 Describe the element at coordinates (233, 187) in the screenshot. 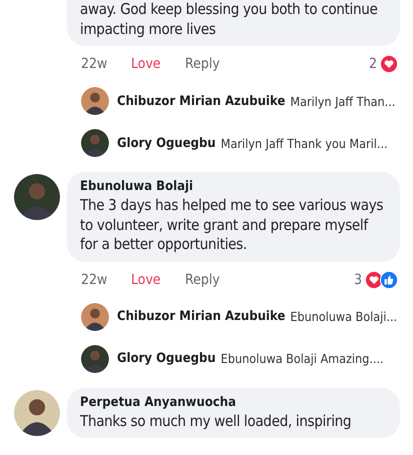

I see `author-name: Ebunoluwa Bolaji` at that location.